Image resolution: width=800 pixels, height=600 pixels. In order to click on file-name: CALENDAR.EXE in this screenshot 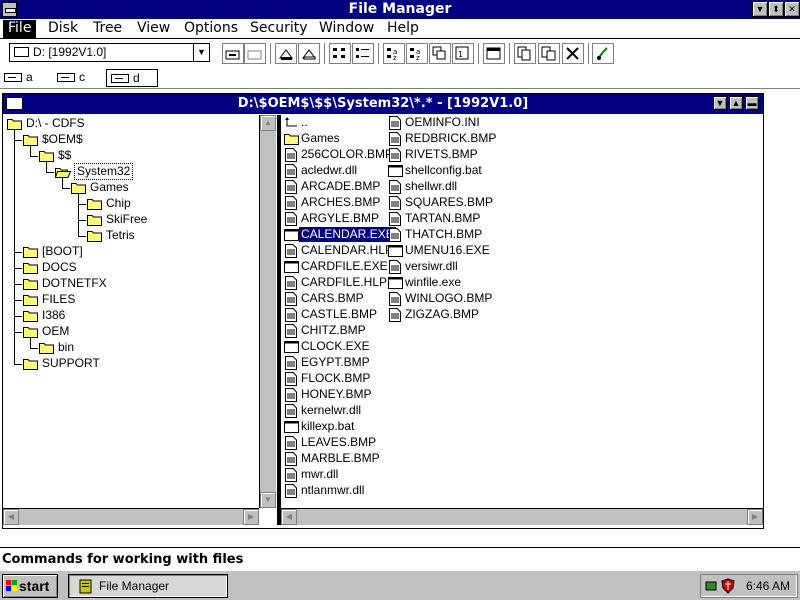, I will do `click(347, 234)`.